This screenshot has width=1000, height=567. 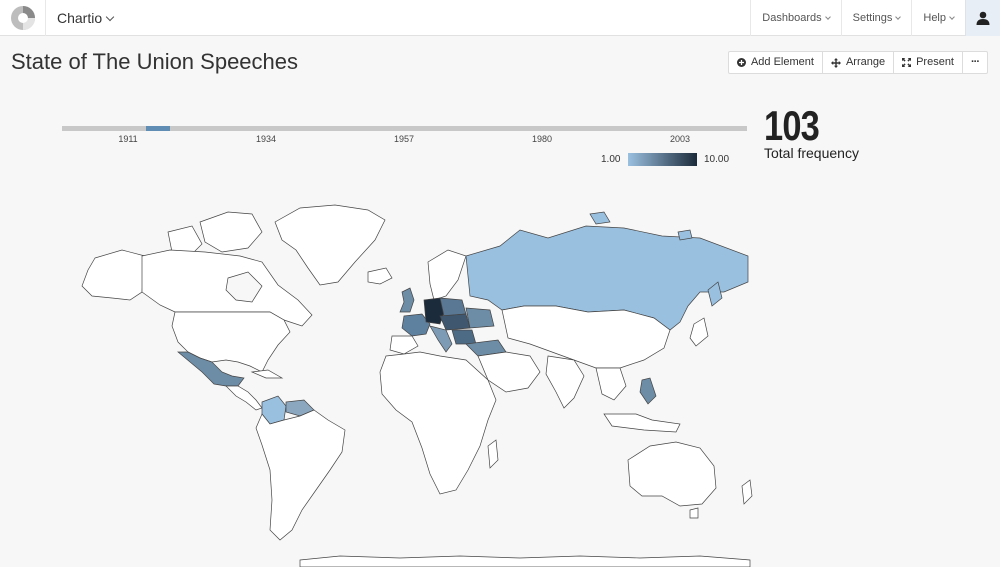 What do you see at coordinates (480, 318) in the screenshot?
I see `country-ukraine` at bounding box center [480, 318].